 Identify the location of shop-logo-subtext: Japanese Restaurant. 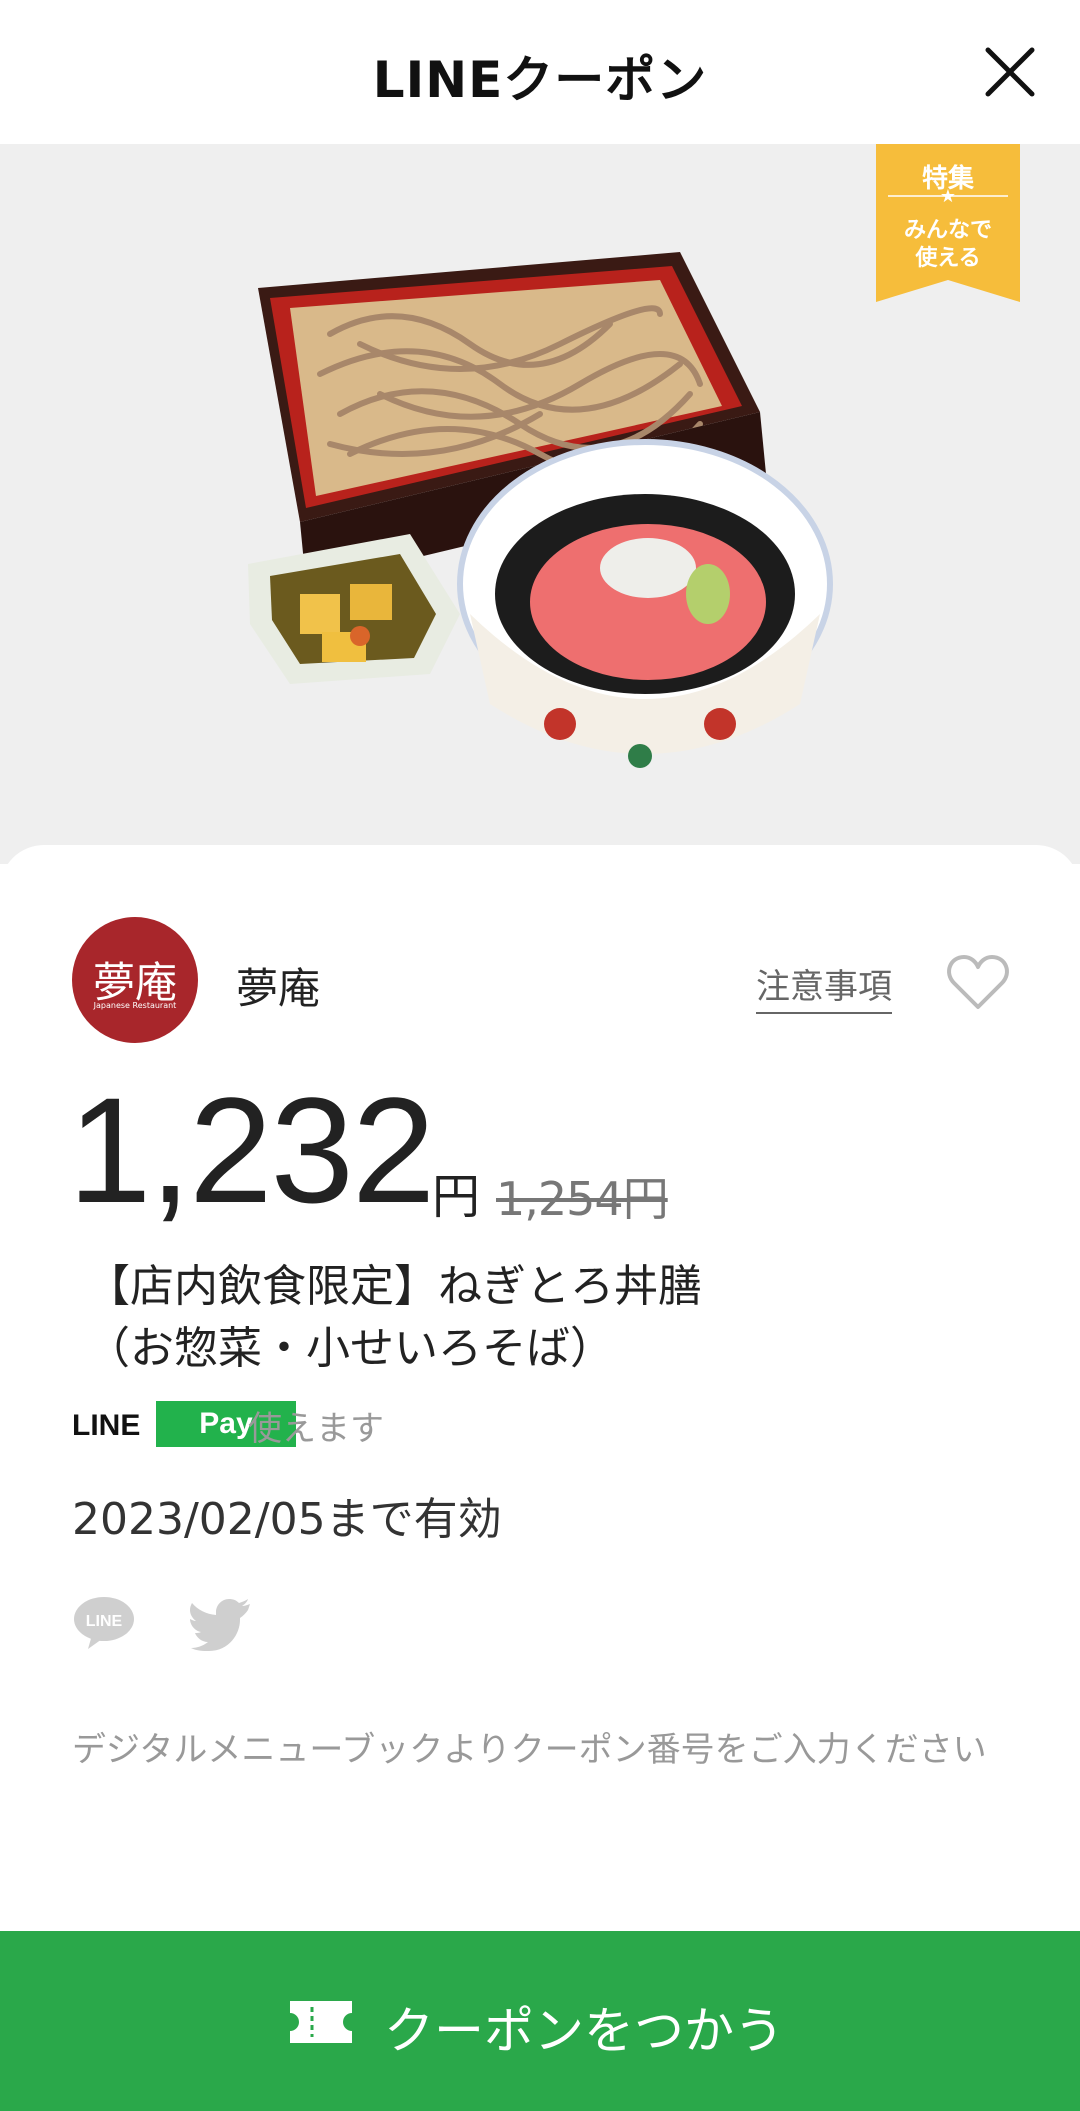
(135, 1005).